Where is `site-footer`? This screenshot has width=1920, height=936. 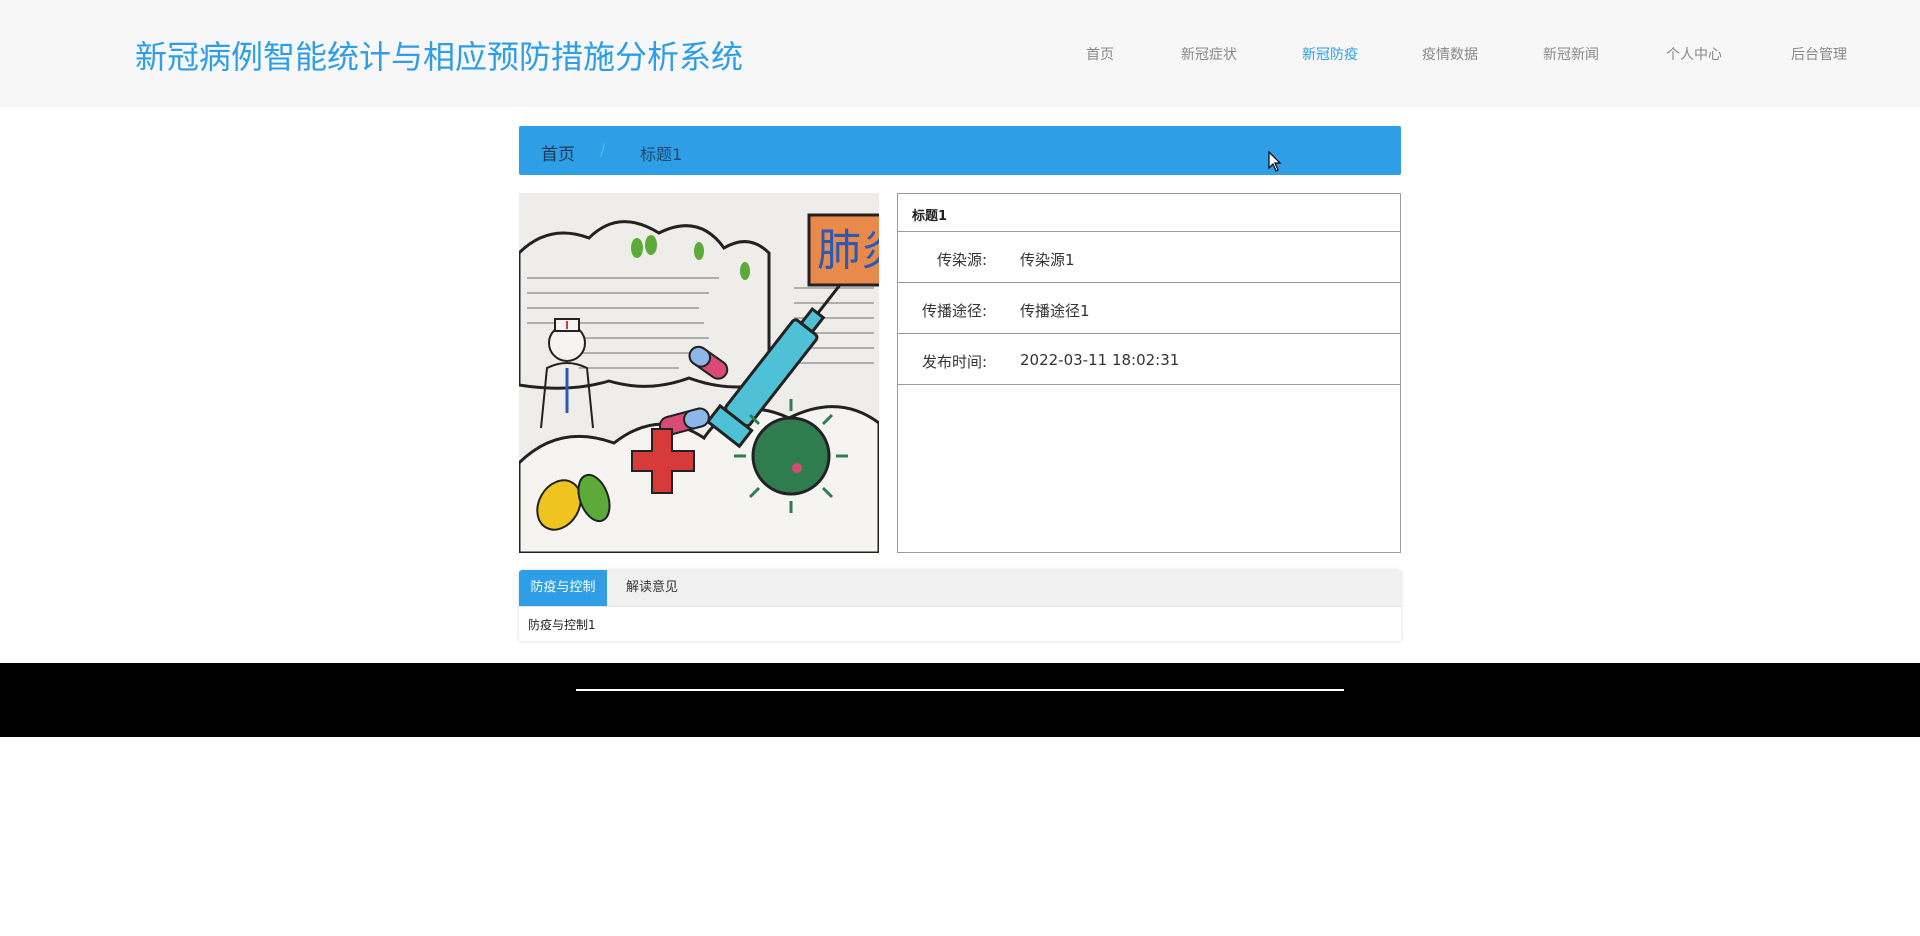
site-footer is located at coordinates (960, 700).